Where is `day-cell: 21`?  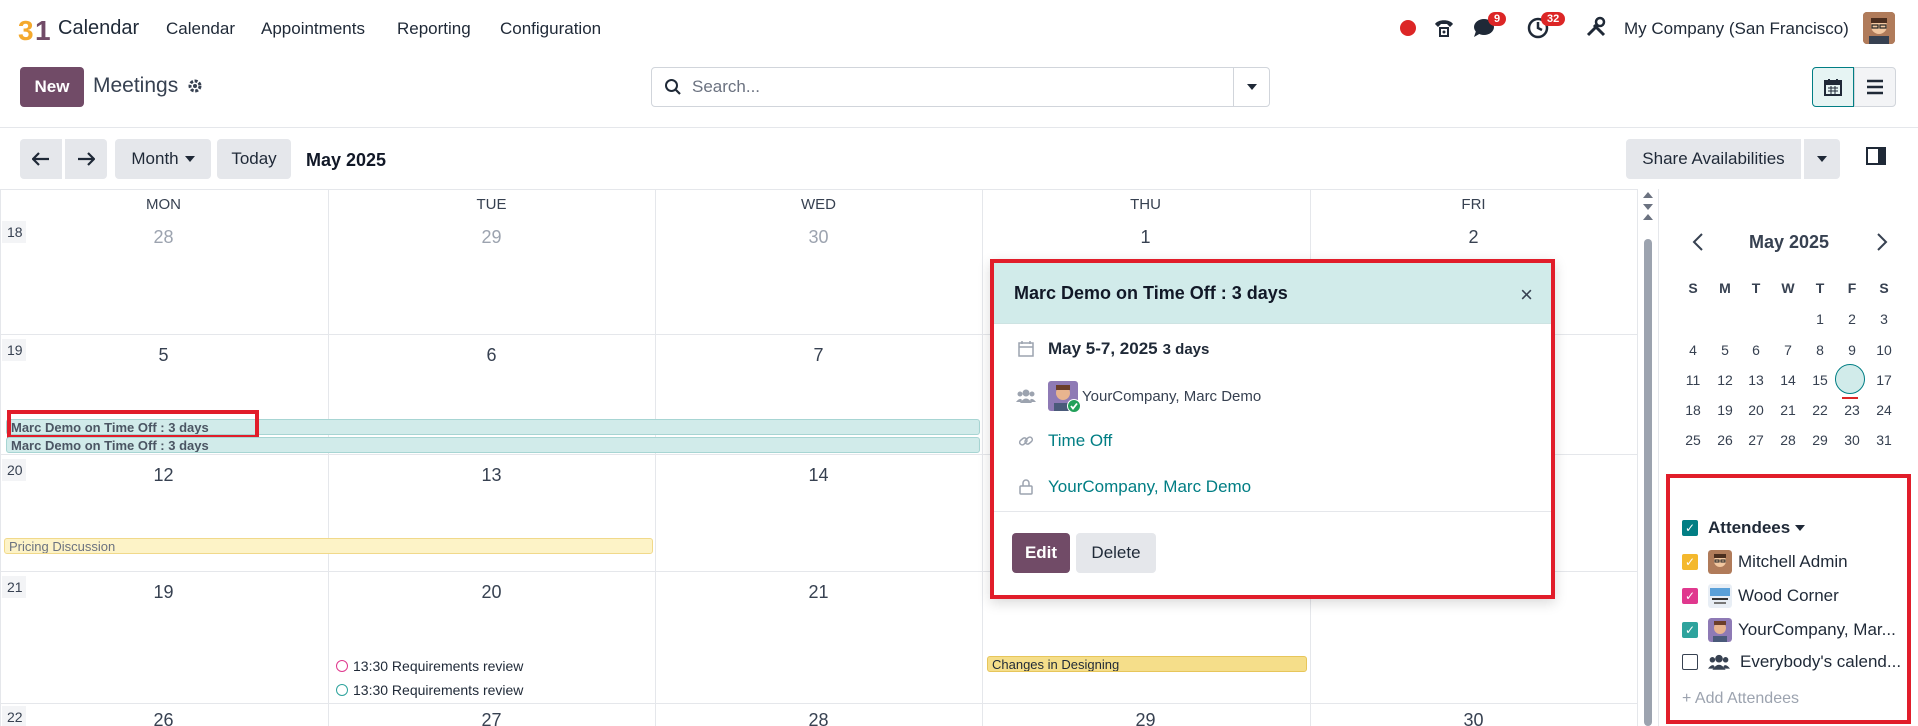 day-cell: 21 is located at coordinates (818, 592).